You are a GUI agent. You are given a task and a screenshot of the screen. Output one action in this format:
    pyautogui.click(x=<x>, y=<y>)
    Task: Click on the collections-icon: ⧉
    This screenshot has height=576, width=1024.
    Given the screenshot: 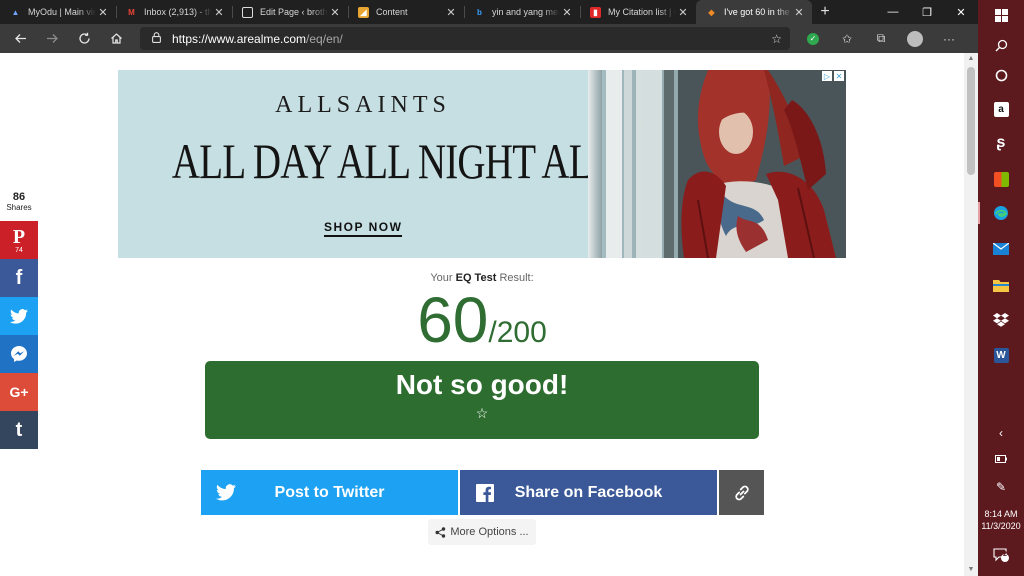 What is the action you would take?
    pyautogui.click(x=881, y=38)
    